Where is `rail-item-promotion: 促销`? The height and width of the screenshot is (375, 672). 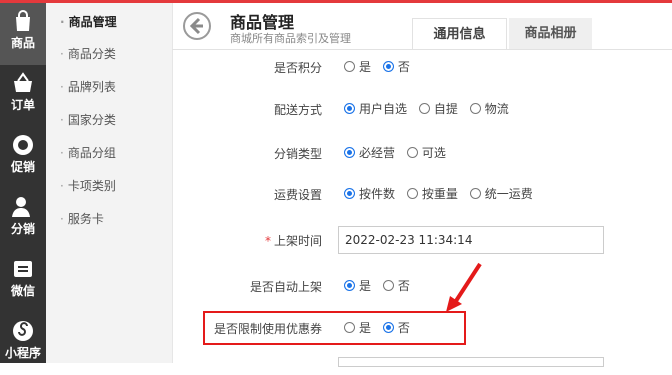
rail-item-promotion: 促销 is located at coordinates (23, 158).